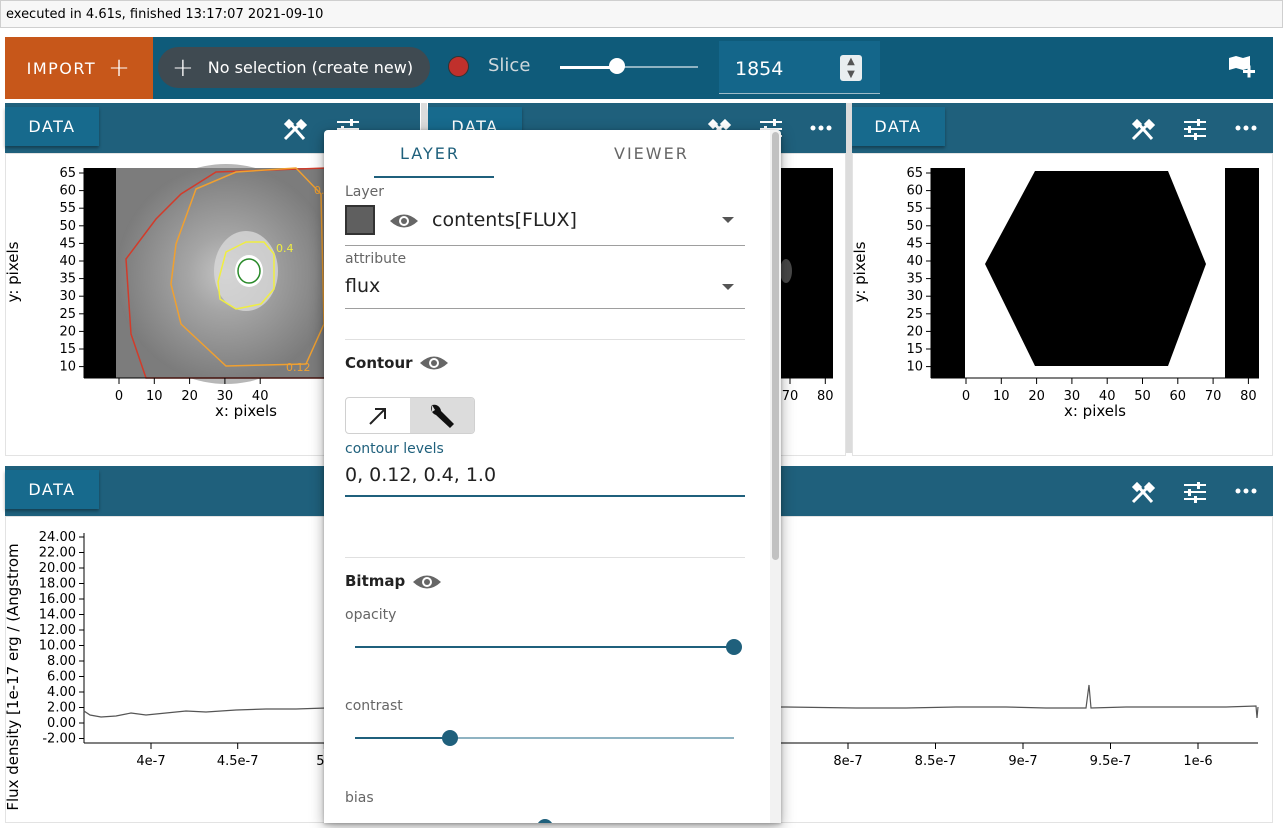  I want to click on attribute-field-underline, so click(545, 308).